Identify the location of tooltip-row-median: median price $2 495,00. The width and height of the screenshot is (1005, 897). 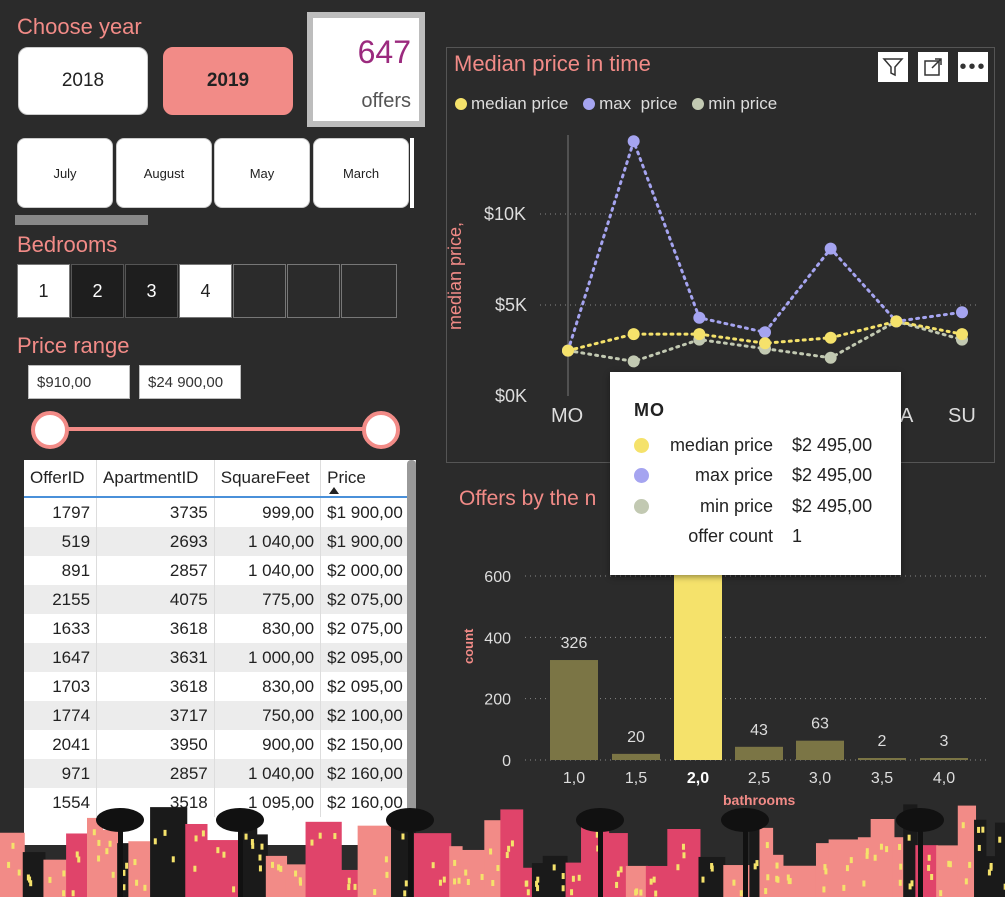
(755, 447).